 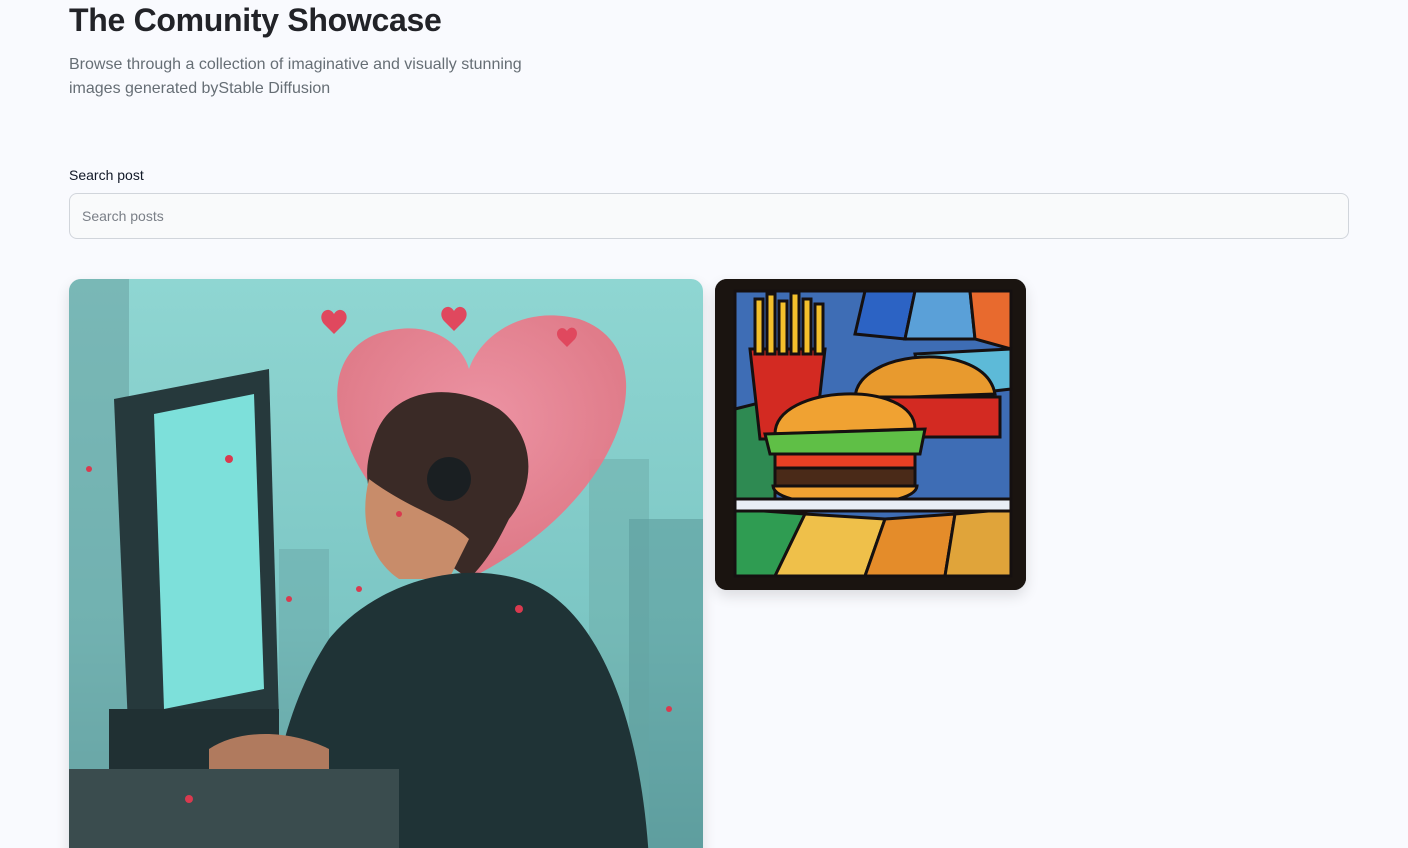 What do you see at coordinates (106, 175) in the screenshot?
I see `search-label: Search post` at bounding box center [106, 175].